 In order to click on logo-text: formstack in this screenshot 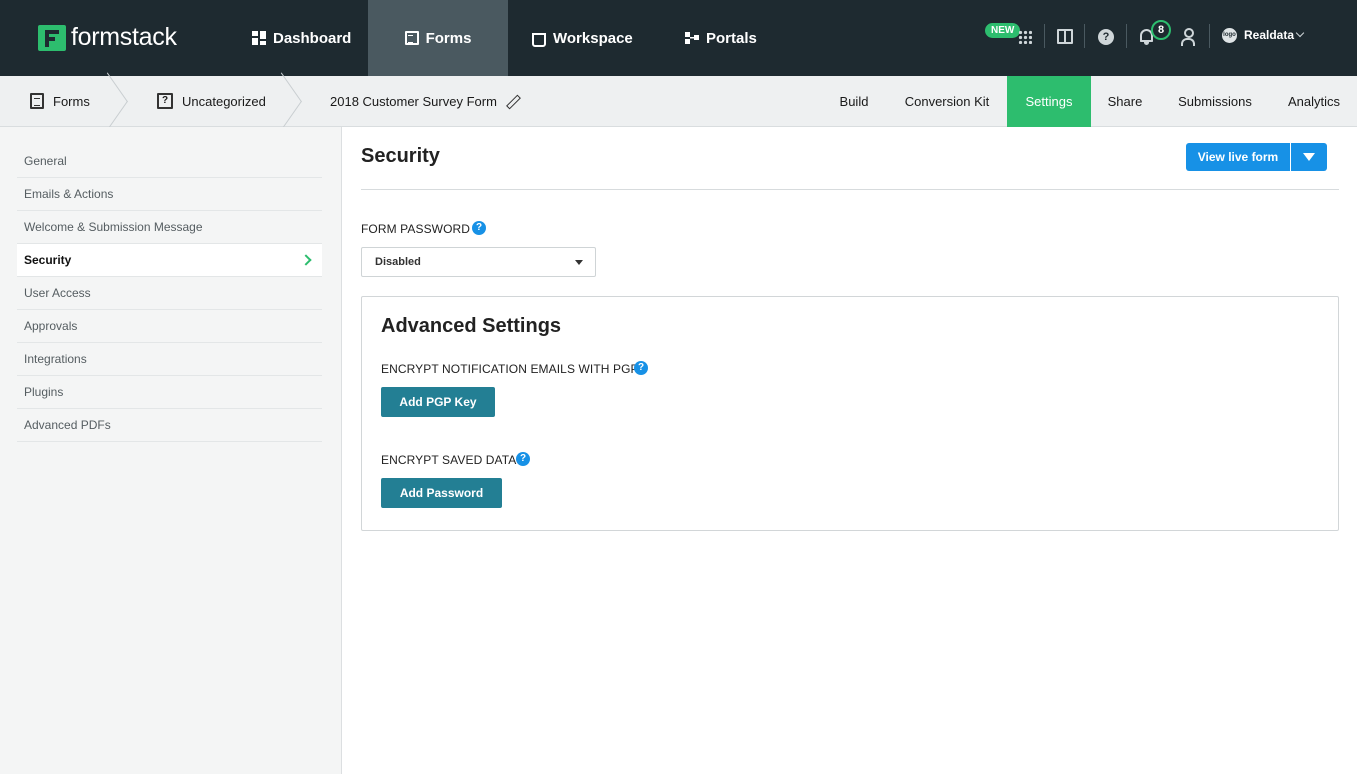, I will do `click(124, 37)`.